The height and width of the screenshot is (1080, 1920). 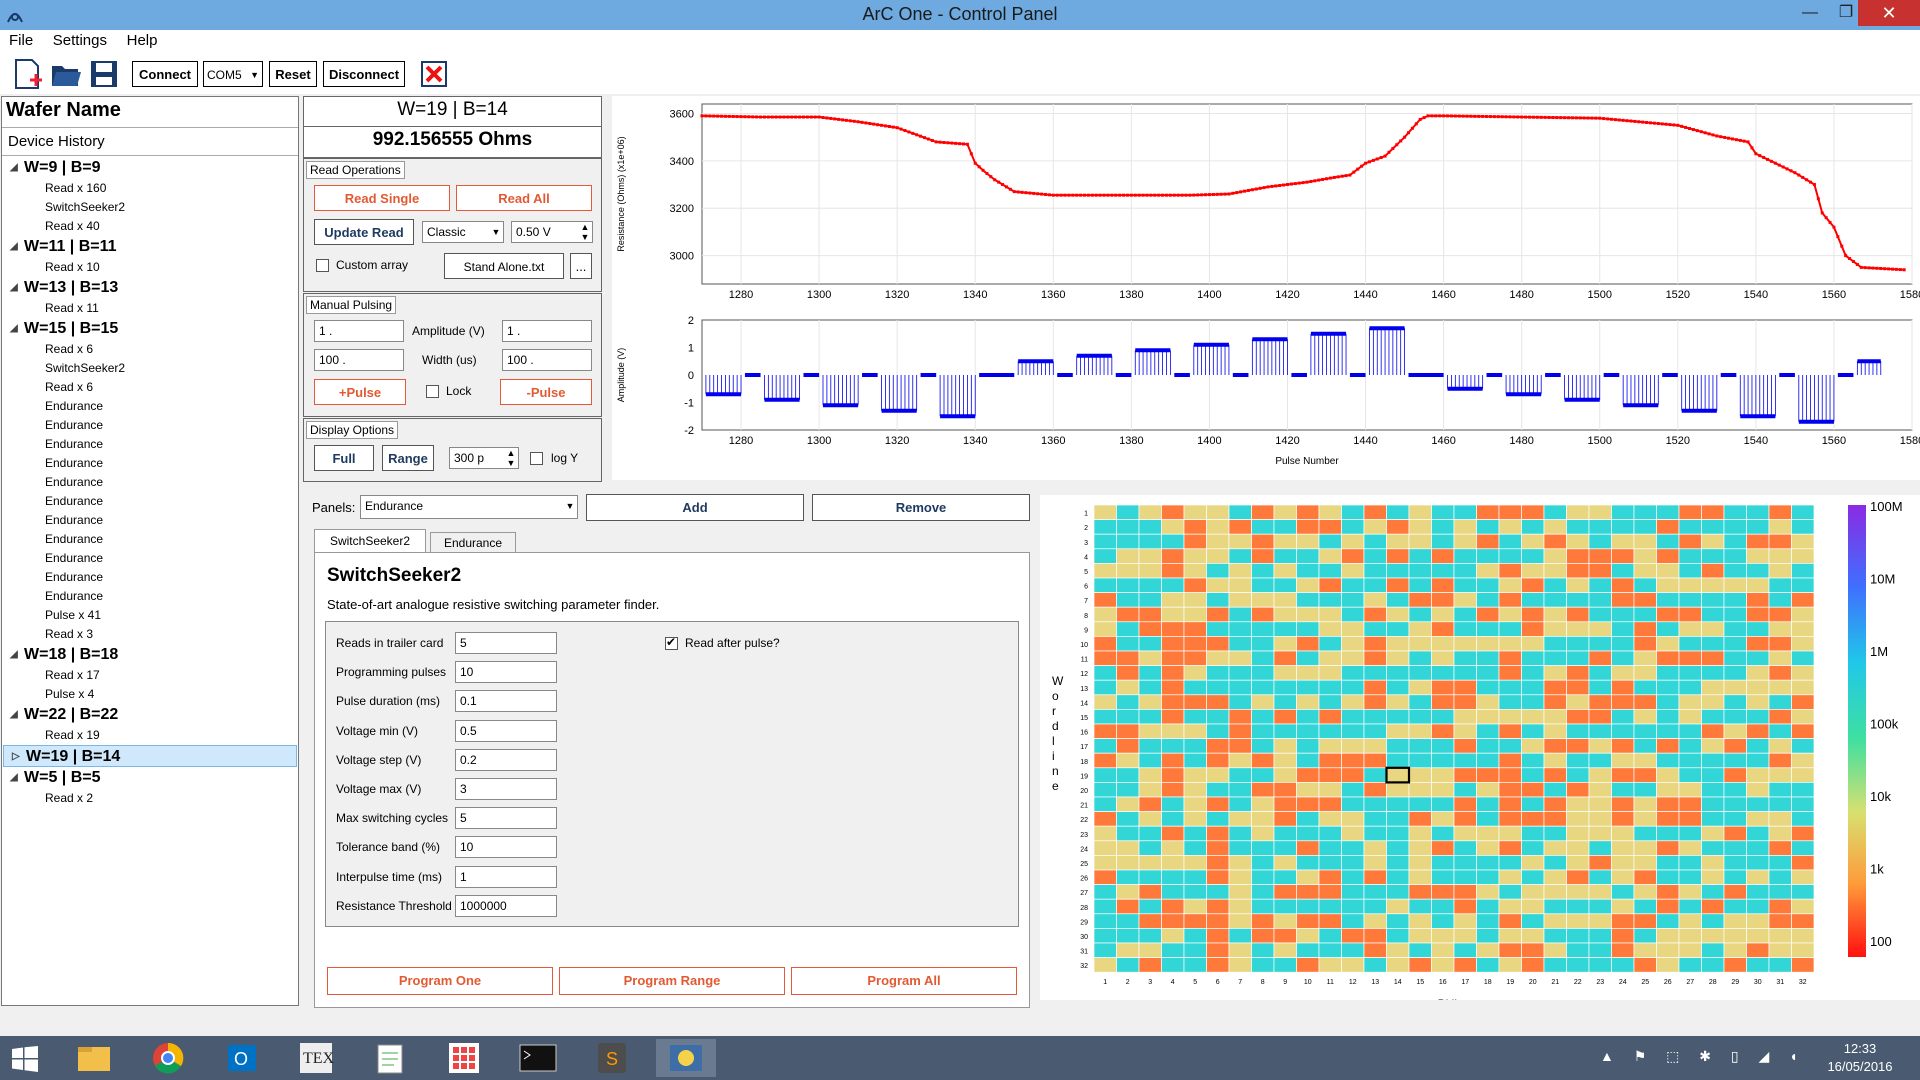 What do you see at coordinates (672, 981) in the screenshot?
I see `program-range-button: Program Range` at bounding box center [672, 981].